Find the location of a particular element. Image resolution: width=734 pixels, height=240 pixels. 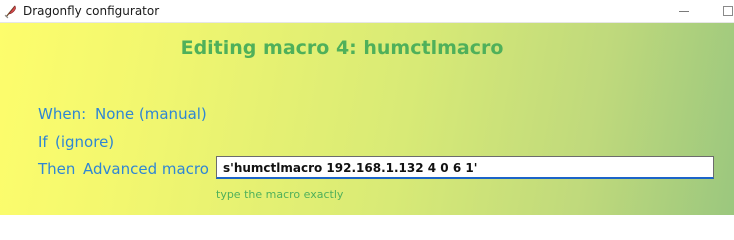

when-value: None (manual) is located at coordinates (151, 114).